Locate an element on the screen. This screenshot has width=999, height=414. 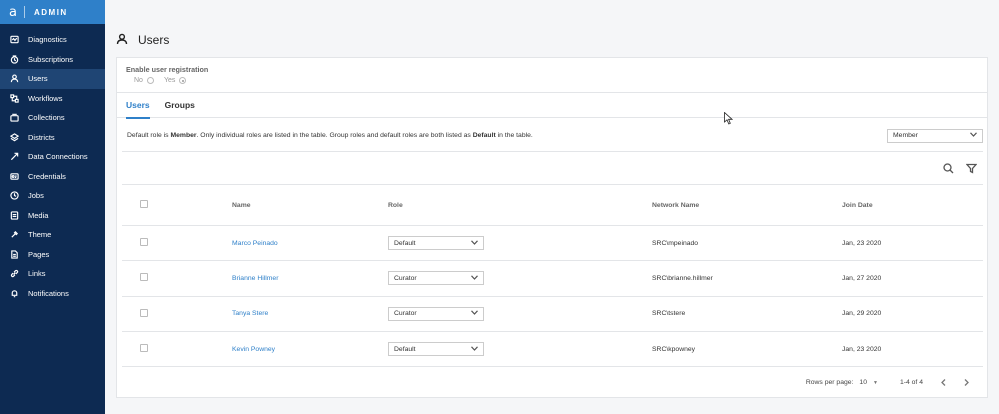
join-date: Jan, 29 2020 is located at coordinates (862, 314).